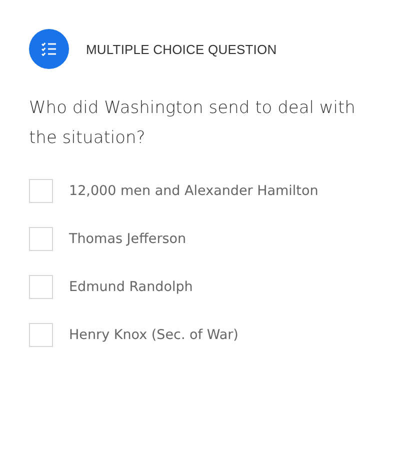 This screenshot has width=416, height=450. I want to click on checklist-icon, so click(49, 49).